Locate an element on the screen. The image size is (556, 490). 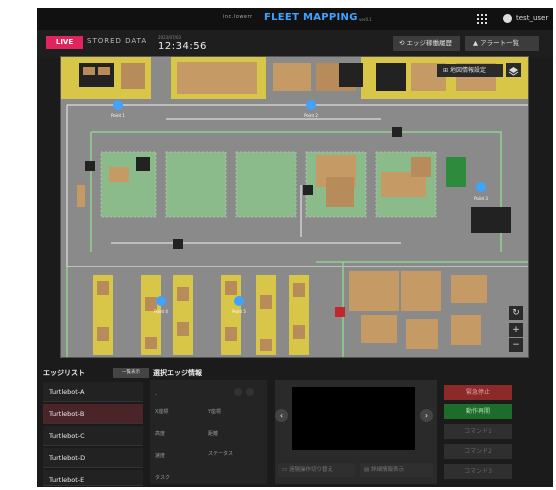
edge-list-item-b: Turtlebot-B is located at coordinates (93, 414).